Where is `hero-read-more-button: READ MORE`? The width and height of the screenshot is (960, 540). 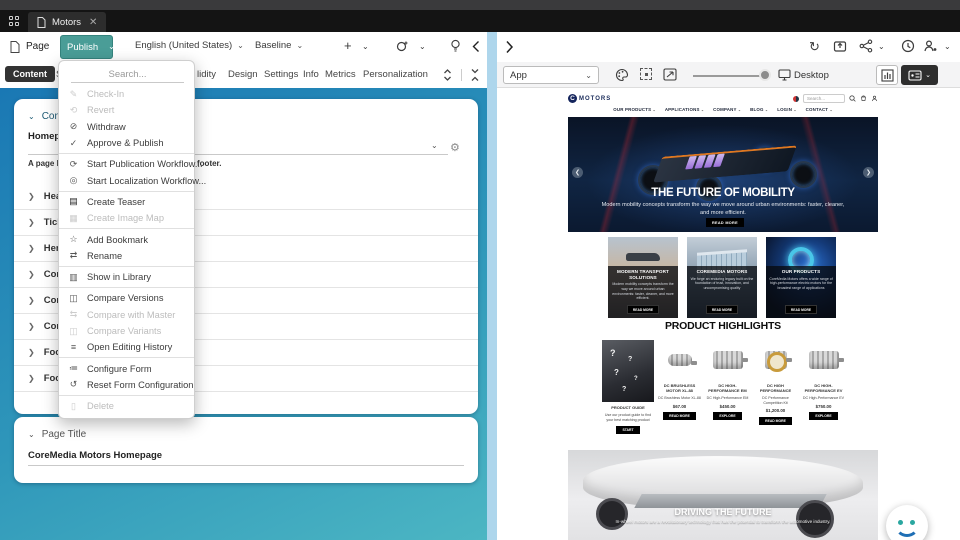 hero-read-more-button: READ MORE is located at coordinates (725, 222).